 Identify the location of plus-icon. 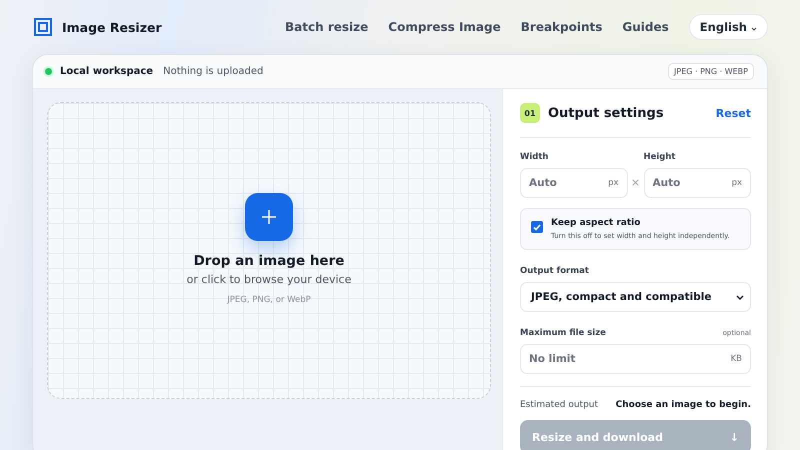
(269, 217).